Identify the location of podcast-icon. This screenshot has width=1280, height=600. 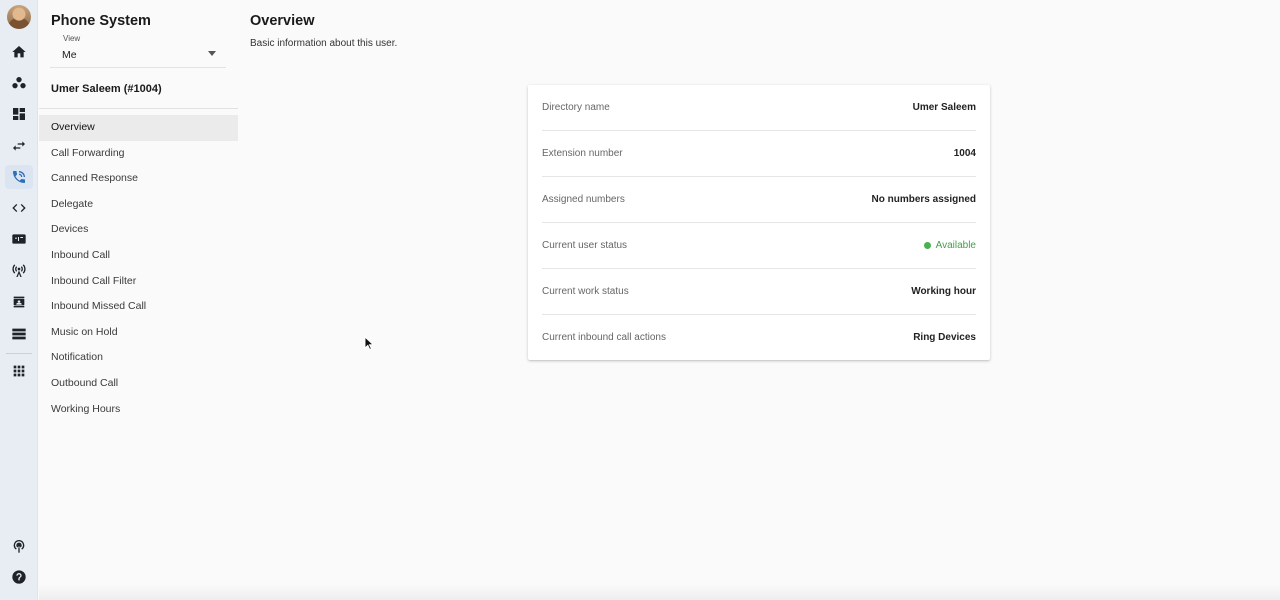
(19, 546).